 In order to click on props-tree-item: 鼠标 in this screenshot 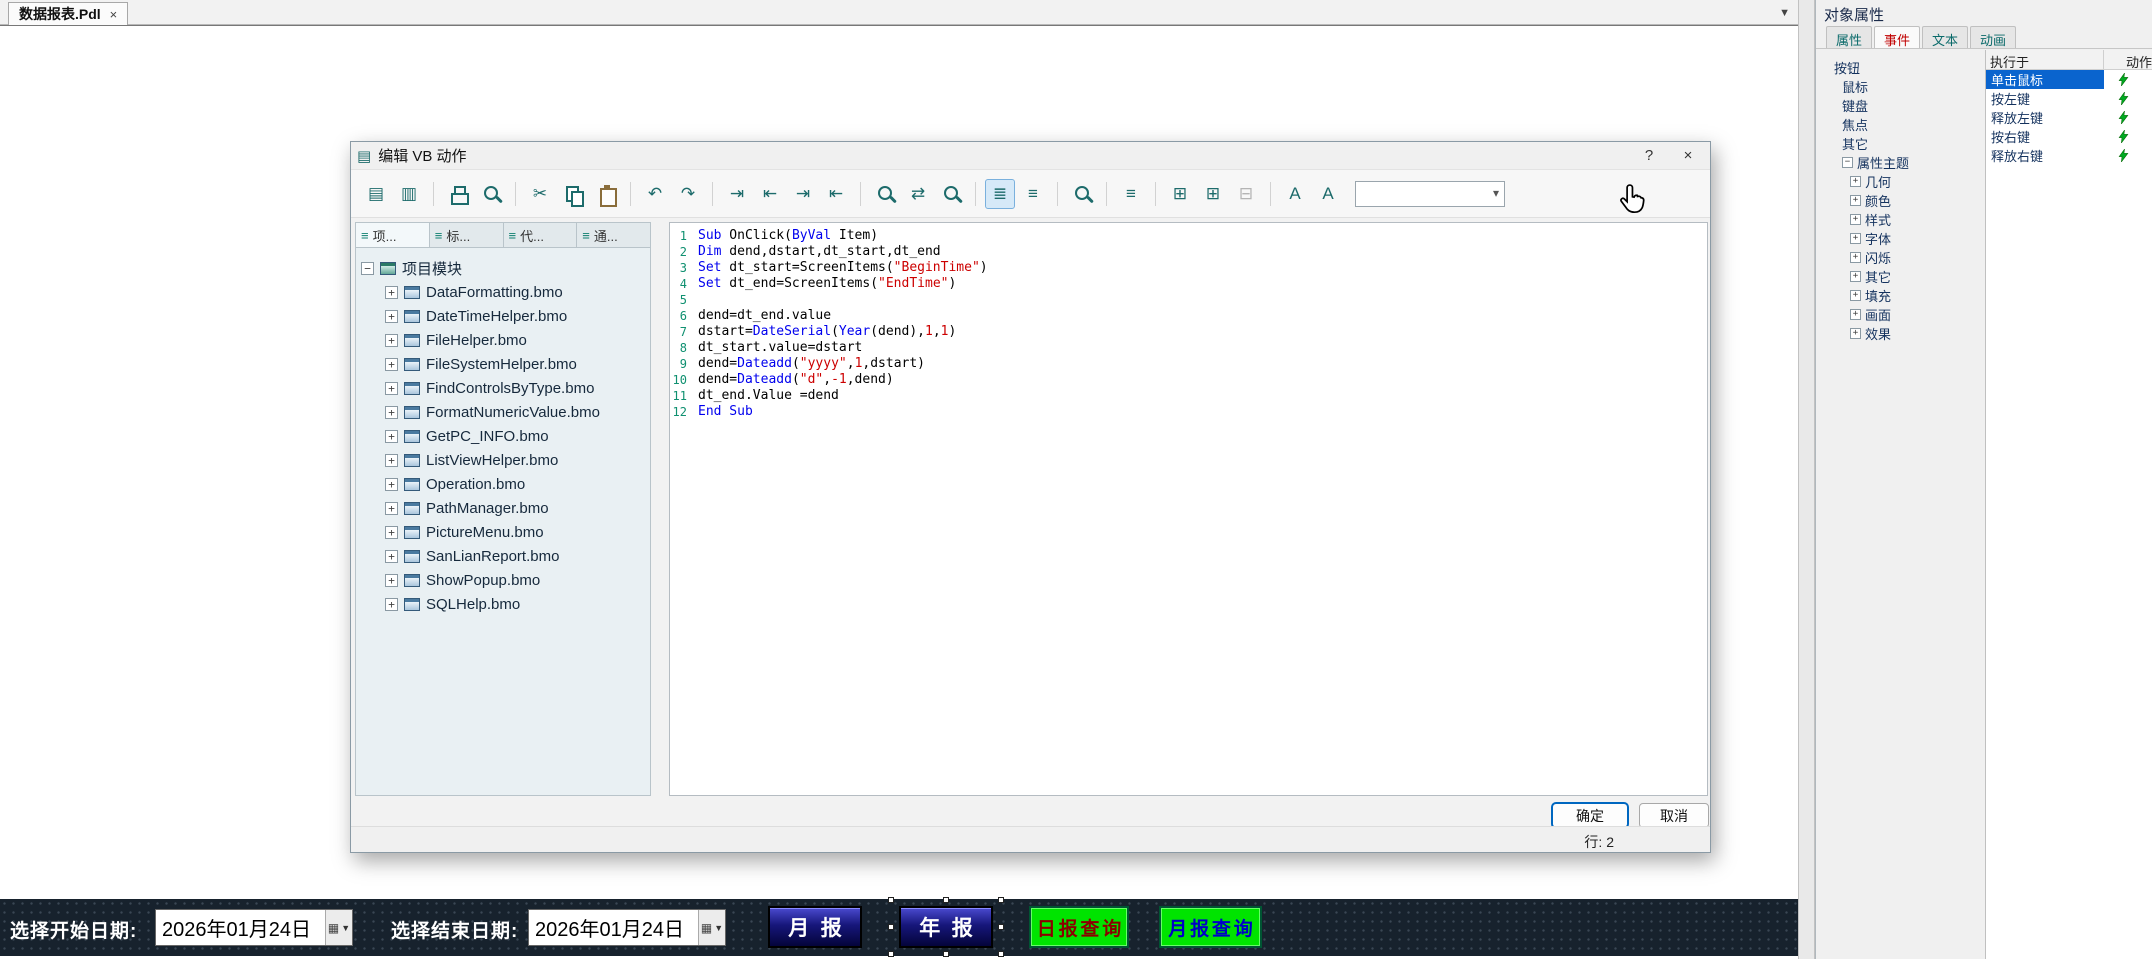, I will do `click(1900, 86)`.